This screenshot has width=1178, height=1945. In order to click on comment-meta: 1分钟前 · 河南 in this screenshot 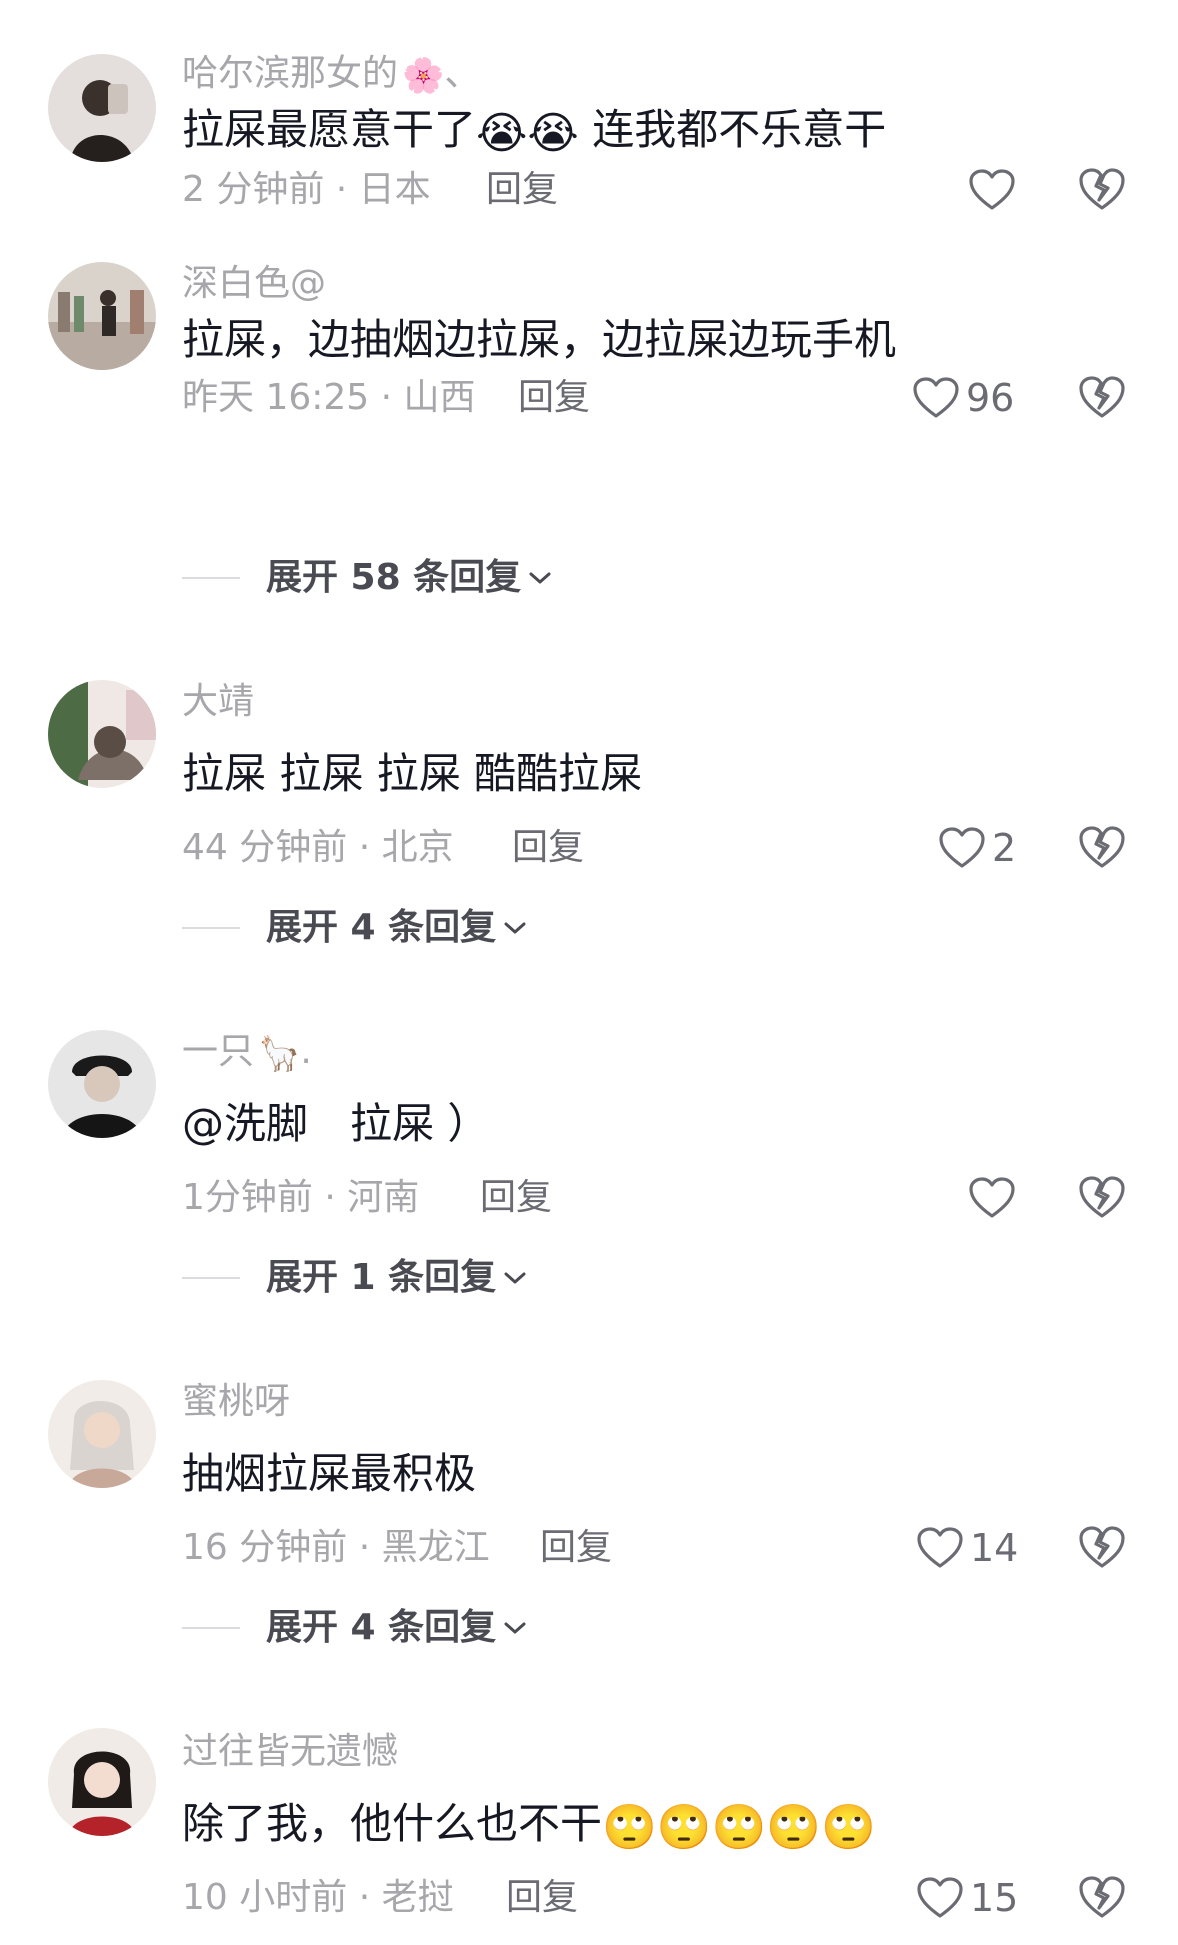, I will do `click(301, 1197)`.